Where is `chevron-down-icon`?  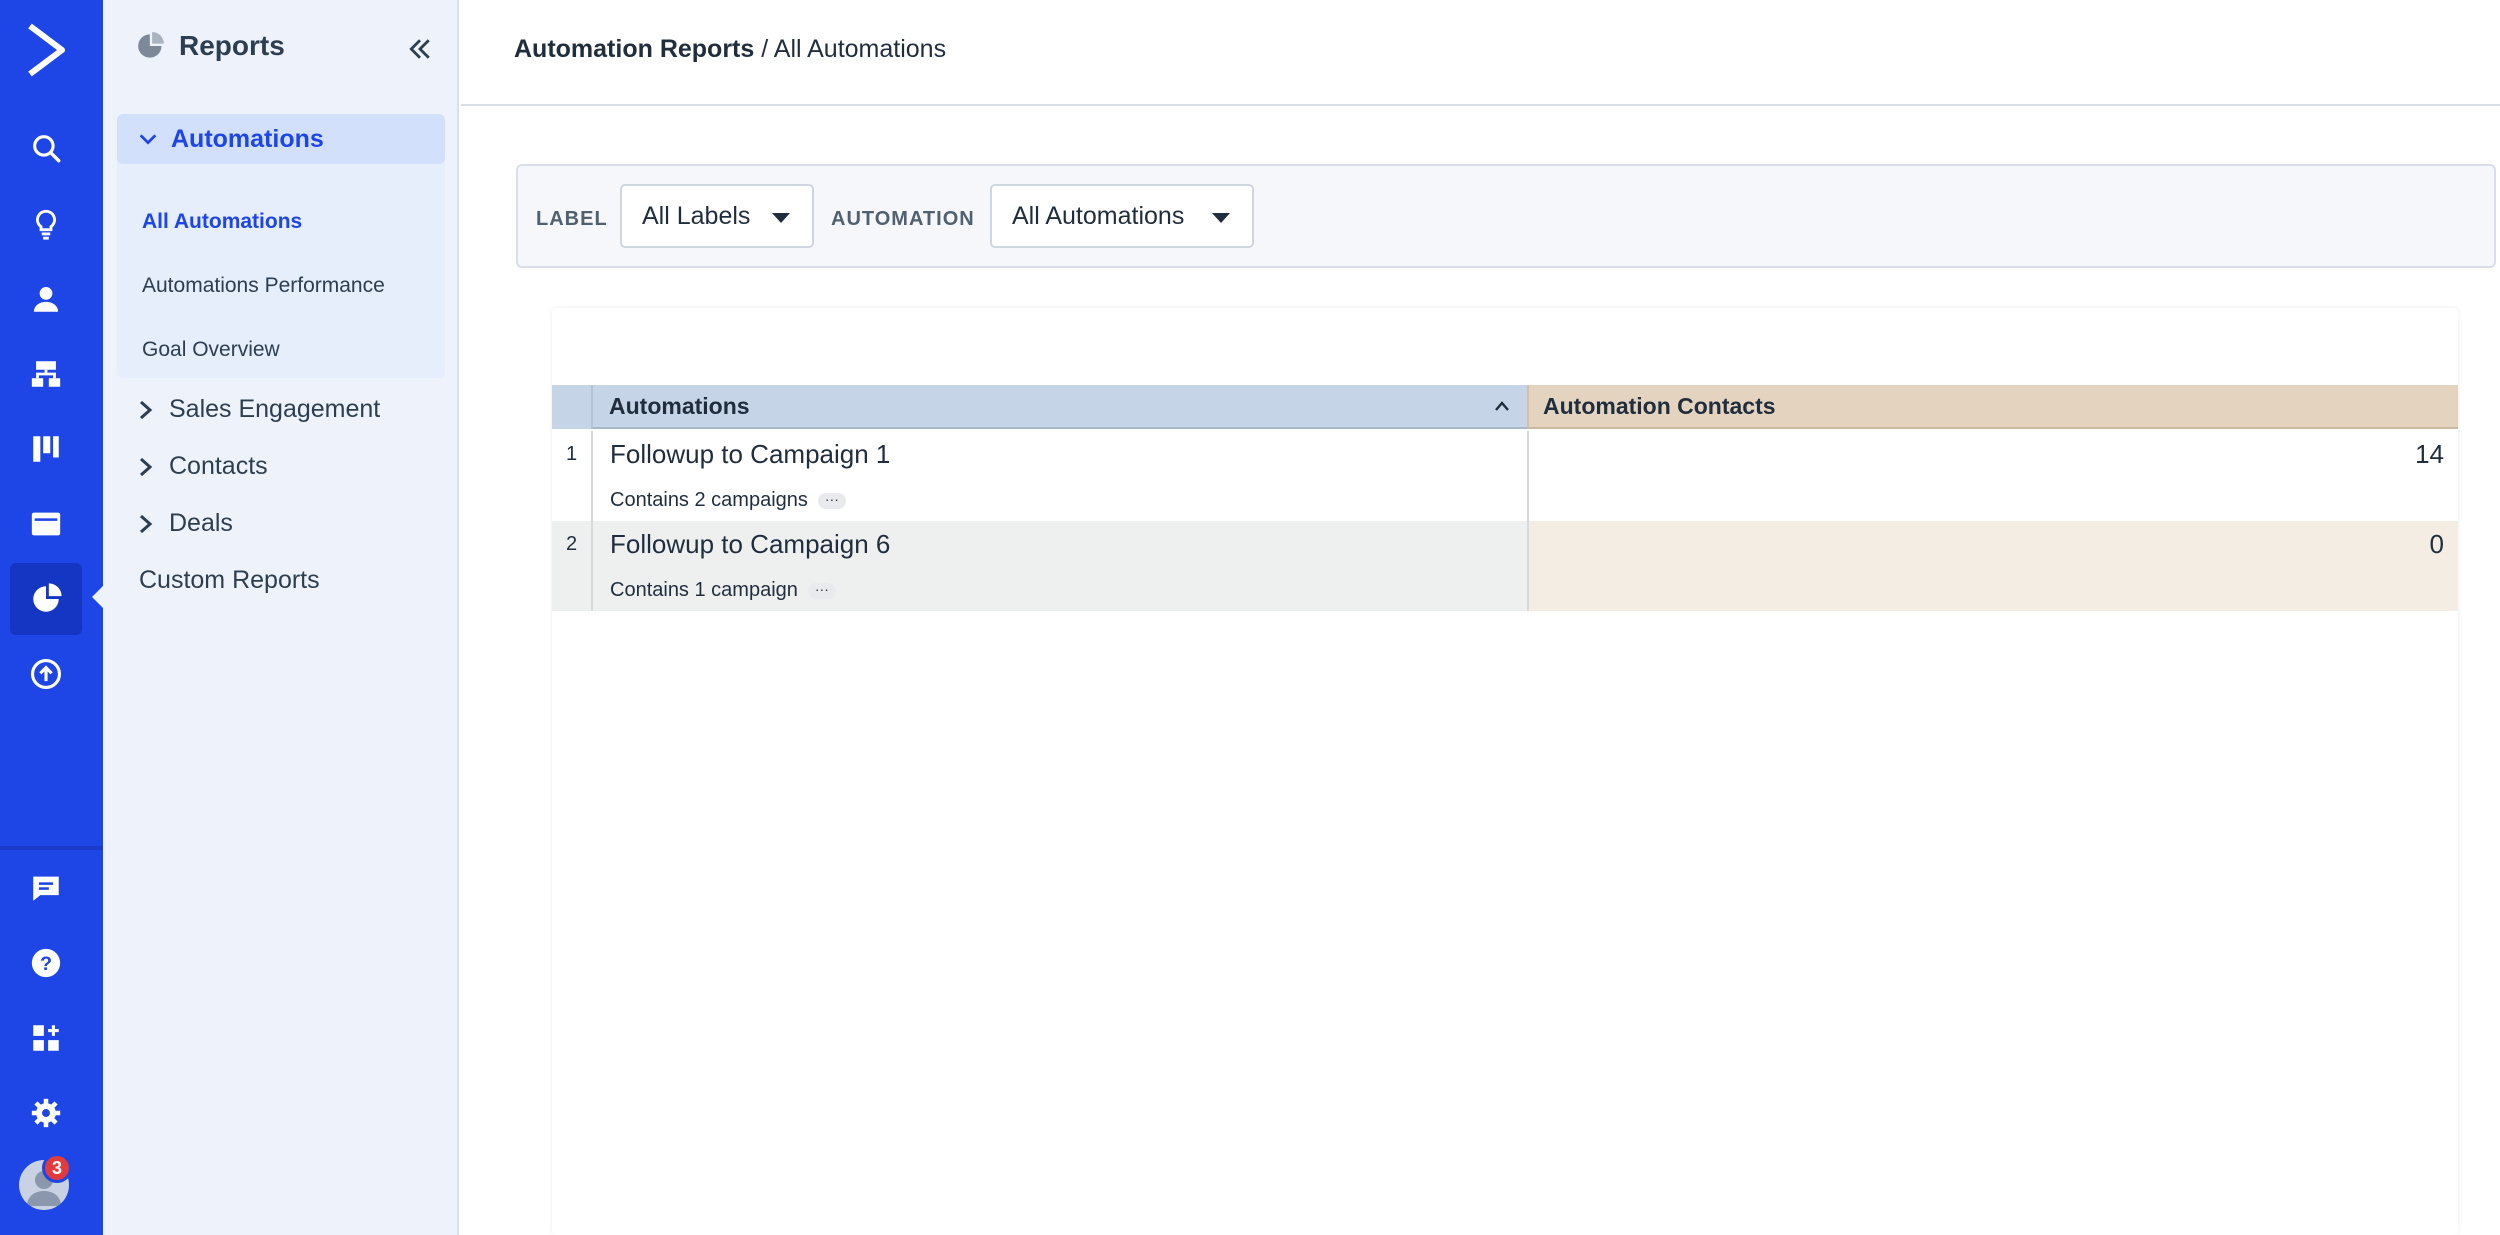 chevron-down-icon is located at coordinates (148, 139).